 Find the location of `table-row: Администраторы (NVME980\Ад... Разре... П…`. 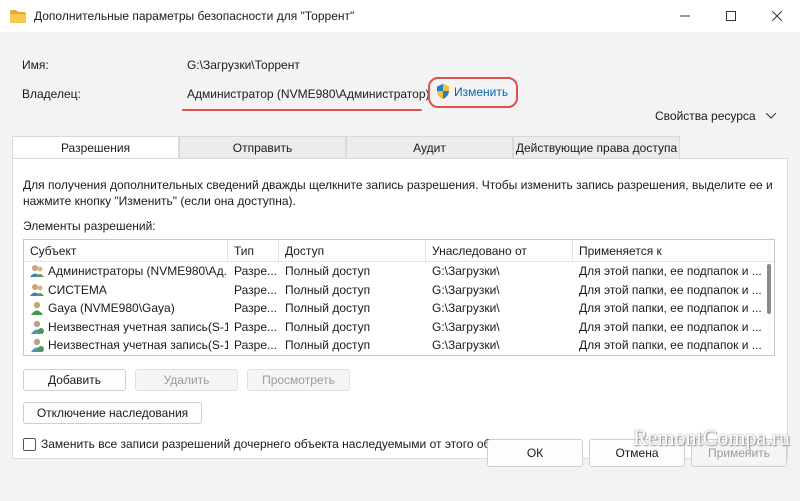

table-row: Администраторы (NVME980\Ад... Разре... П… is located at coordinates (399, 271).